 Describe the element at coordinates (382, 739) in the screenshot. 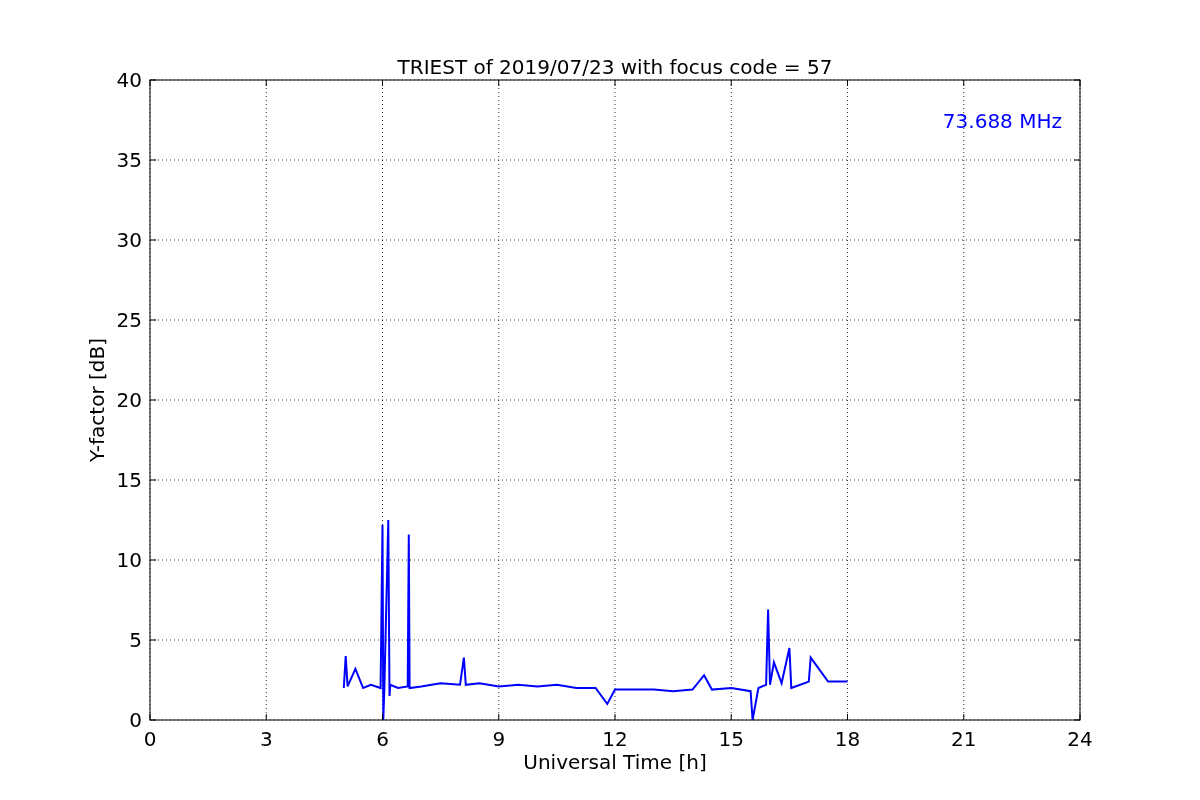

I see `tick-label: 6` at that location.